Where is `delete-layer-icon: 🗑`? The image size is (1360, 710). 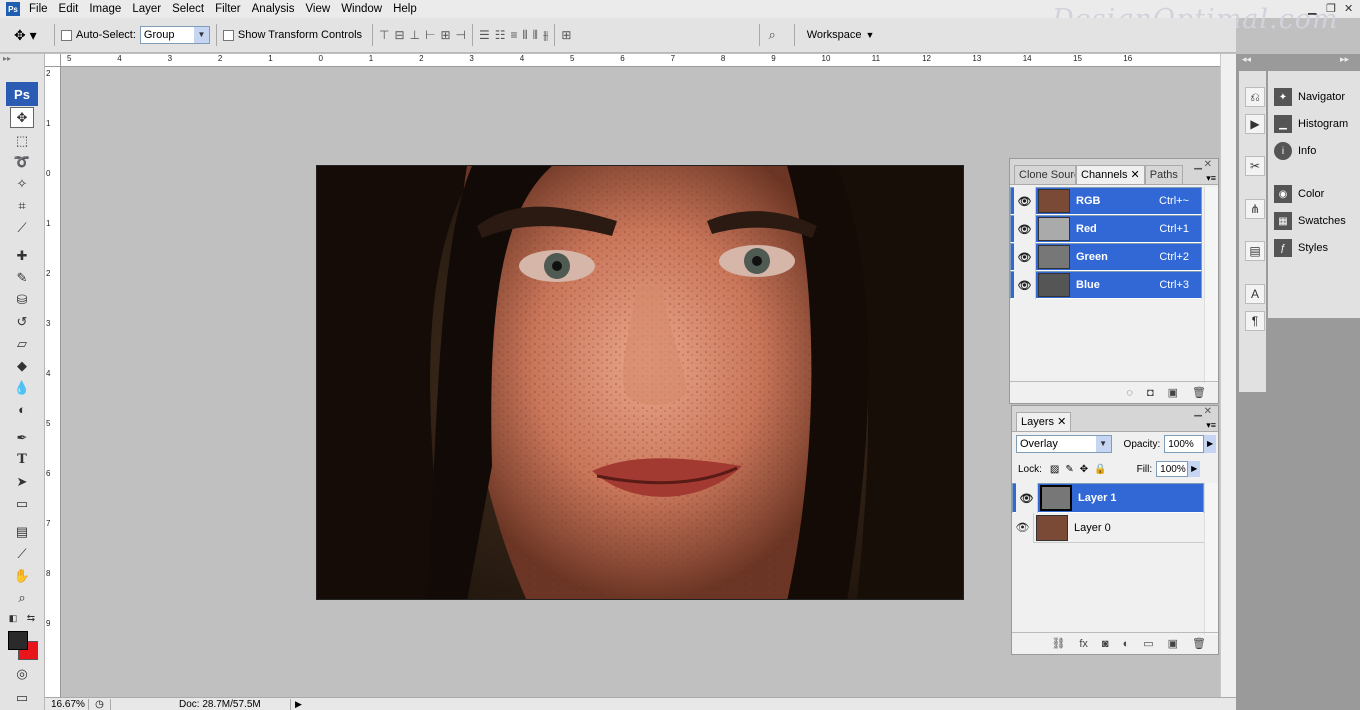
delete-layer-icon: 🗑 is located at coordinates (1199, 643).